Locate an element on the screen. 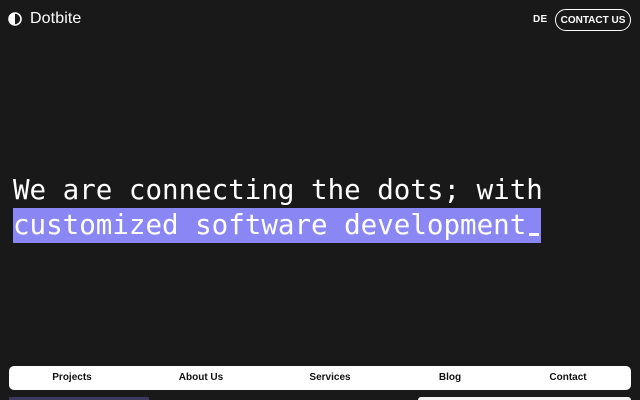 This screenshot has height=400, width=640. site-header: Dotbite DE CONTACT US is located at coordinates (320, 20).